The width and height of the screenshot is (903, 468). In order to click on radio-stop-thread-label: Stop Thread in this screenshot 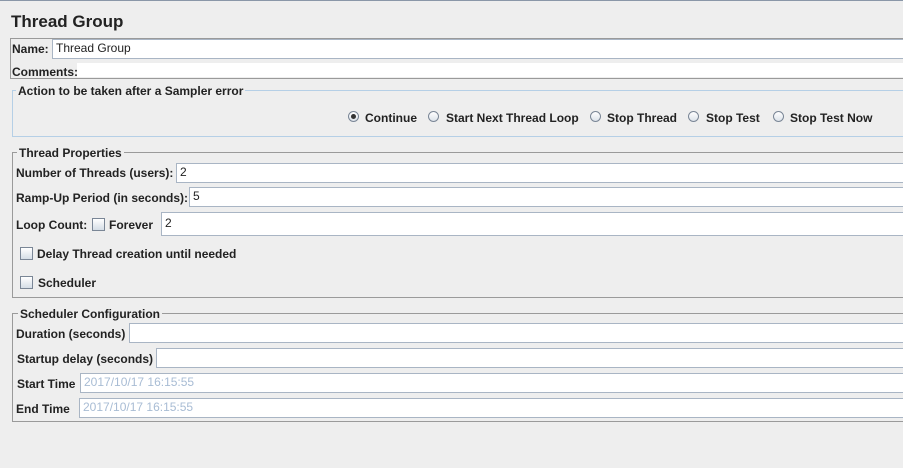, I will do `click(642, 118)`.